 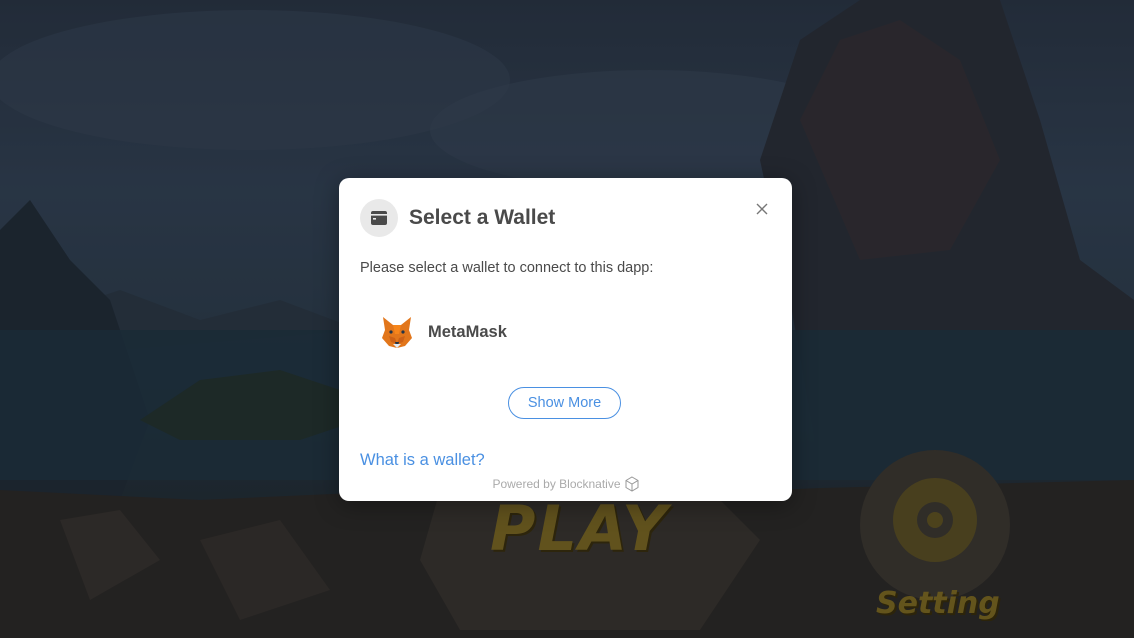 I want to click on modal-title: Select a Wallet, so click(x=482, y=217).